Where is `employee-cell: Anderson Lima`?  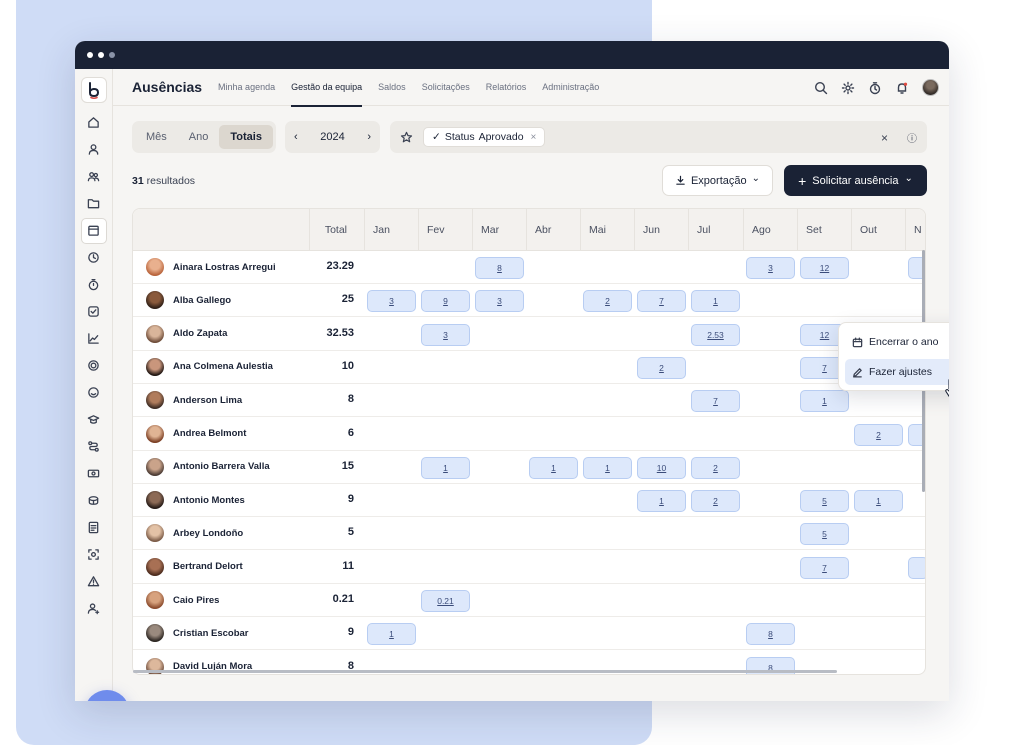
employee-cell: Anderson Lima is located at coordinates (194, 400).